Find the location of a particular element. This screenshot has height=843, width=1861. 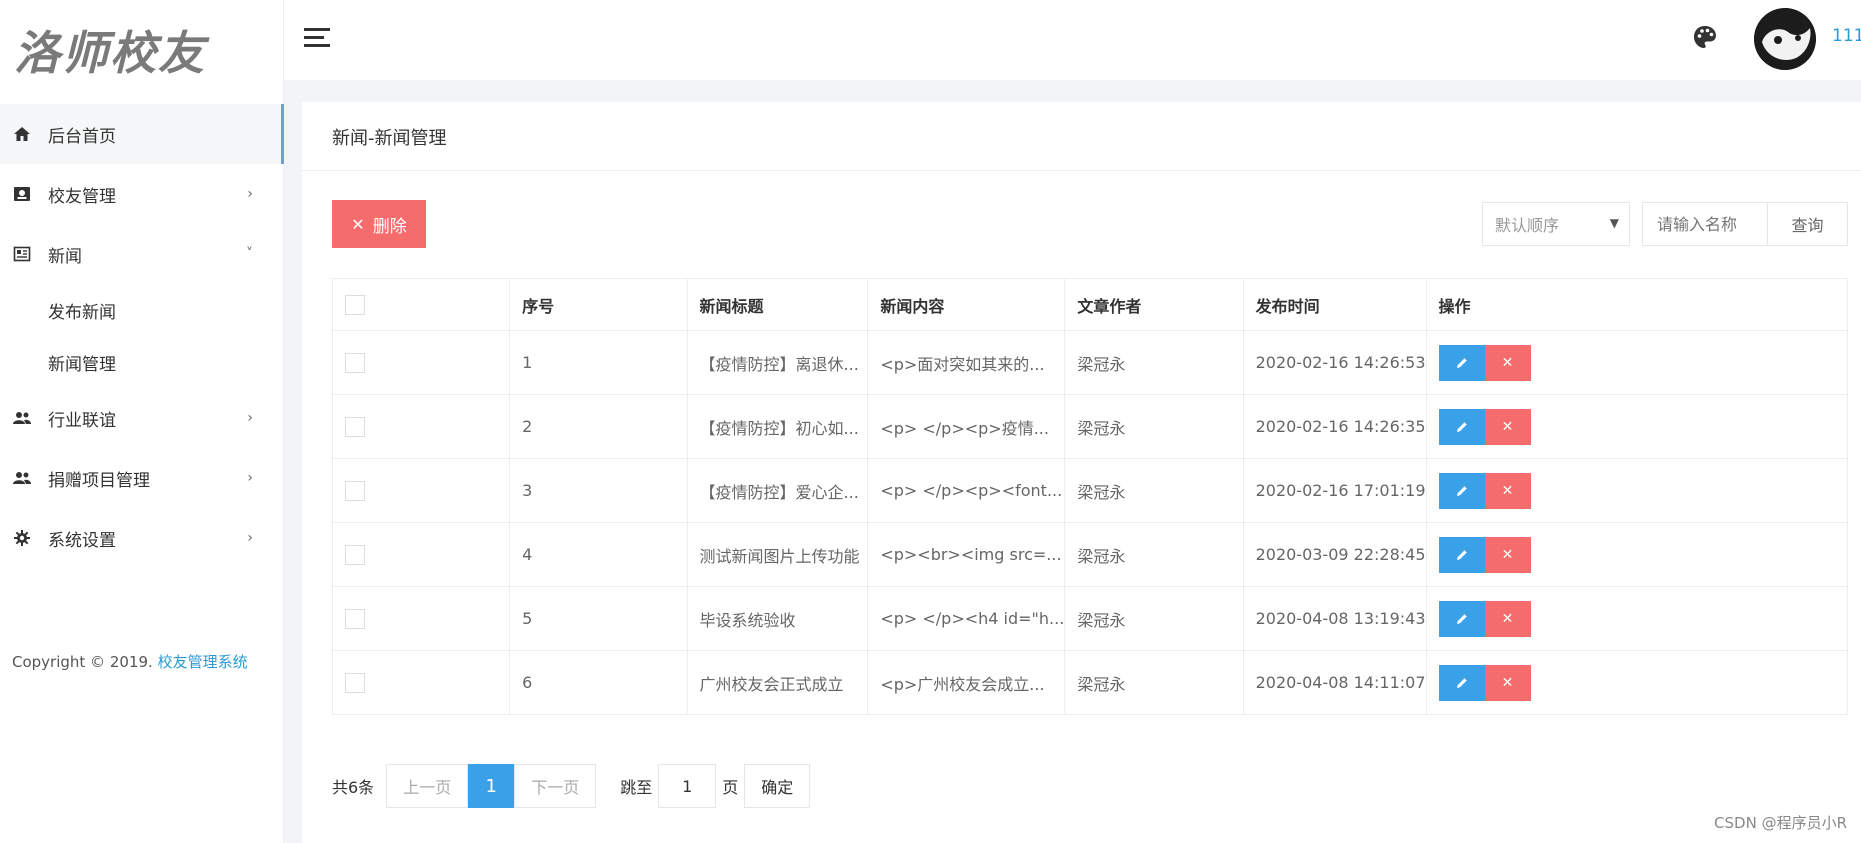

next-page-button: 下一页 is located at coordinates (555, 786).